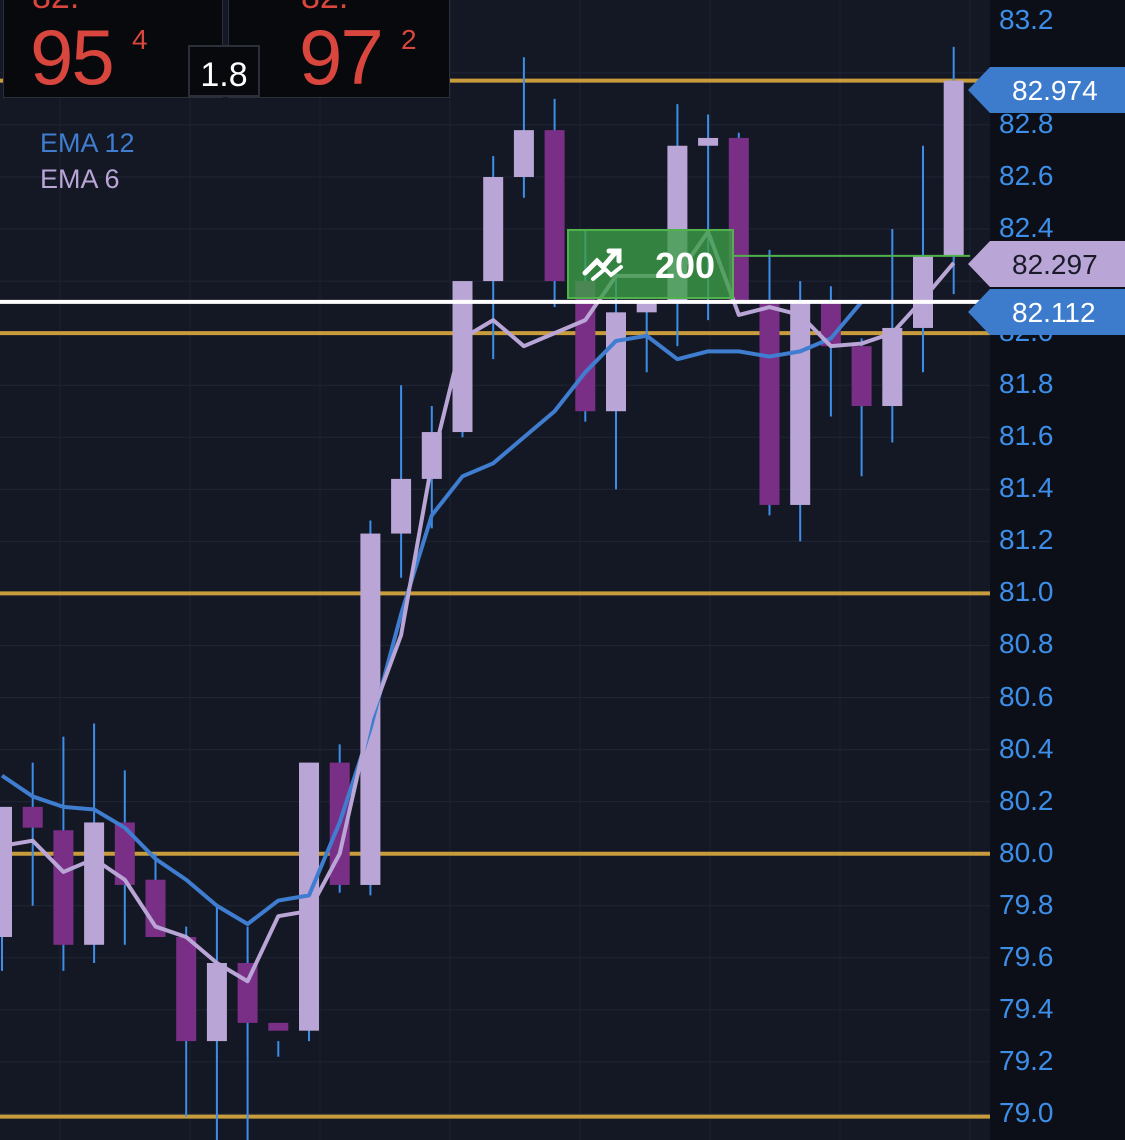 The height and width of the screenshot is (1140, 1125). I want to click on price-tick-label: 79.4, so click(1026, 1008).